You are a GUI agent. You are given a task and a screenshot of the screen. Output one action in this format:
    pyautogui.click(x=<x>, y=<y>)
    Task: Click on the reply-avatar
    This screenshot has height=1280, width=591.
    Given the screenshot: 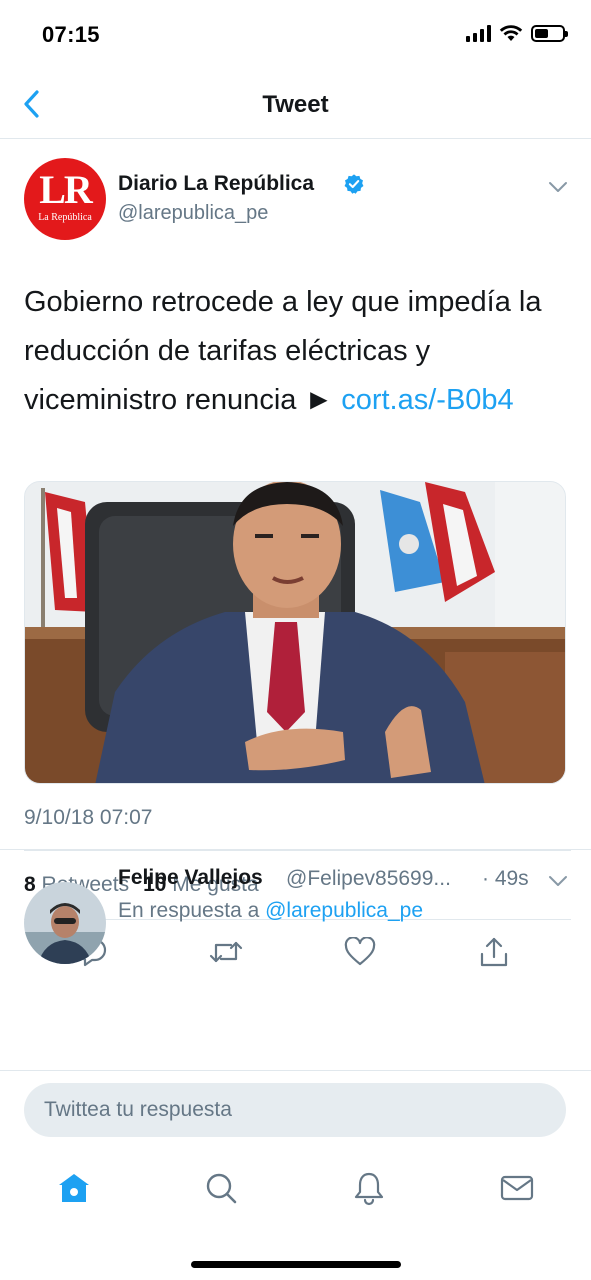 What is the action you would take?
    pyautogui.click(x=65, y=923)
    